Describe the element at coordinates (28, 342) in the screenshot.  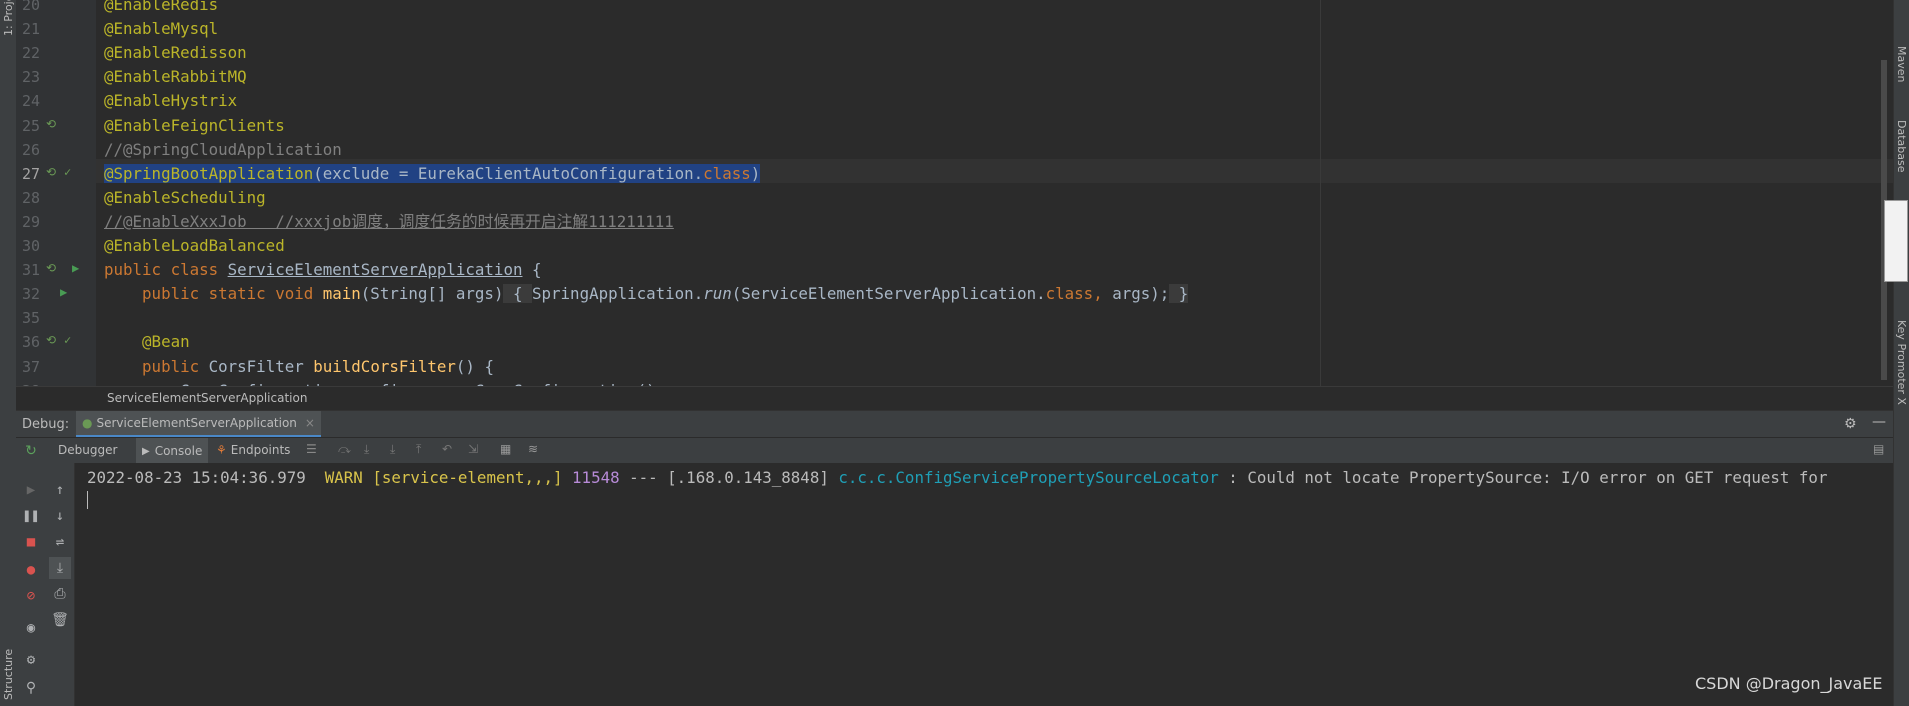
I see `line-number: 36` at that location.